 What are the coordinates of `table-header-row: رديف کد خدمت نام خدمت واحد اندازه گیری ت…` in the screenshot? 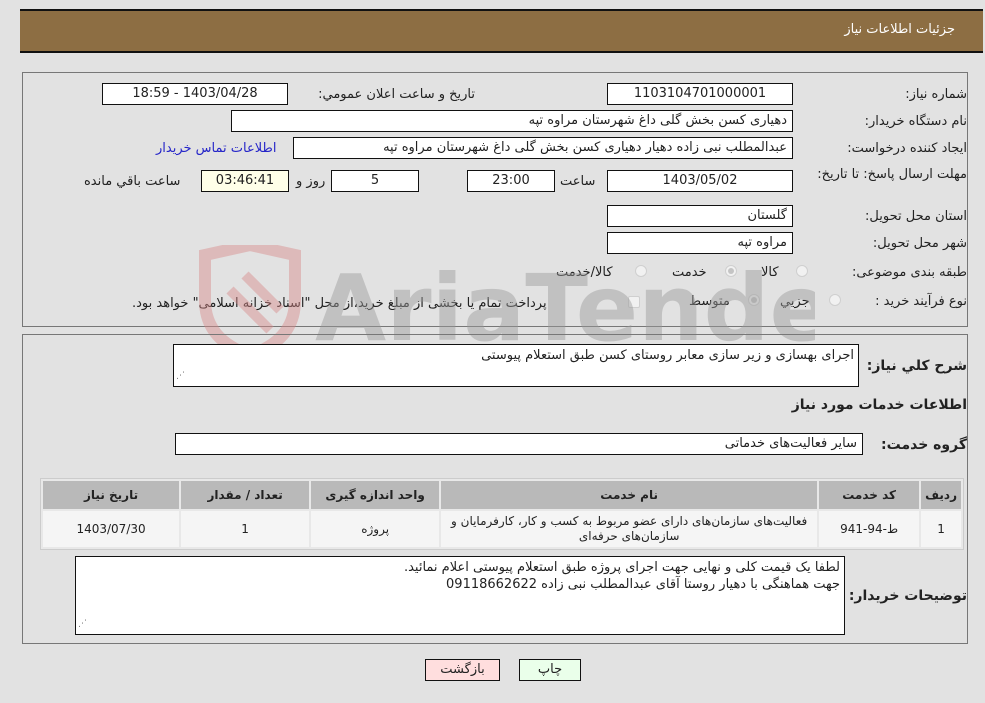 It's located at (502, 495).